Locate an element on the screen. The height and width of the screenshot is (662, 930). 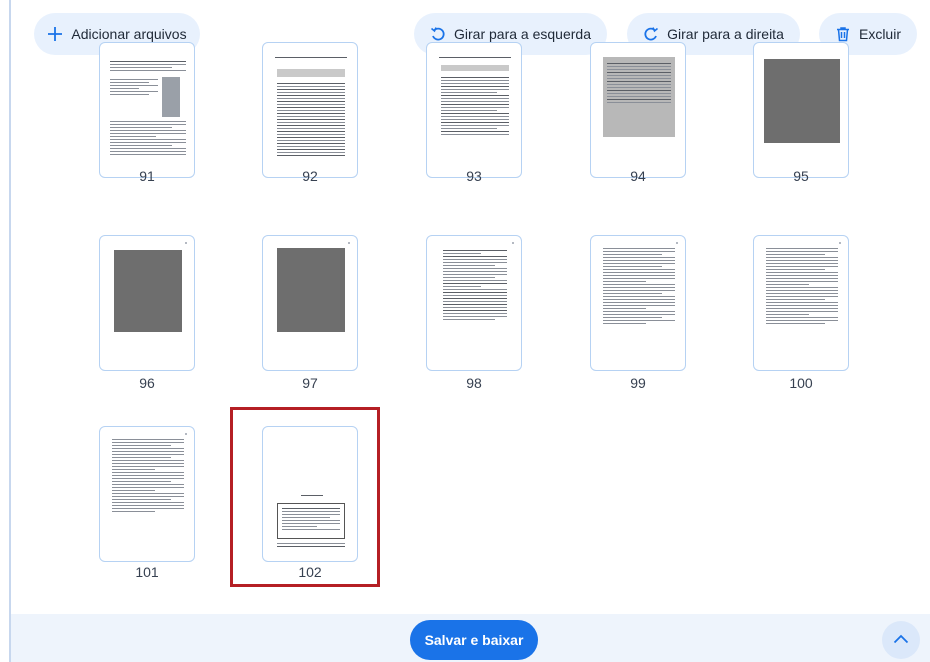
scroll-to-top-button is located at coordinates (901, 640).